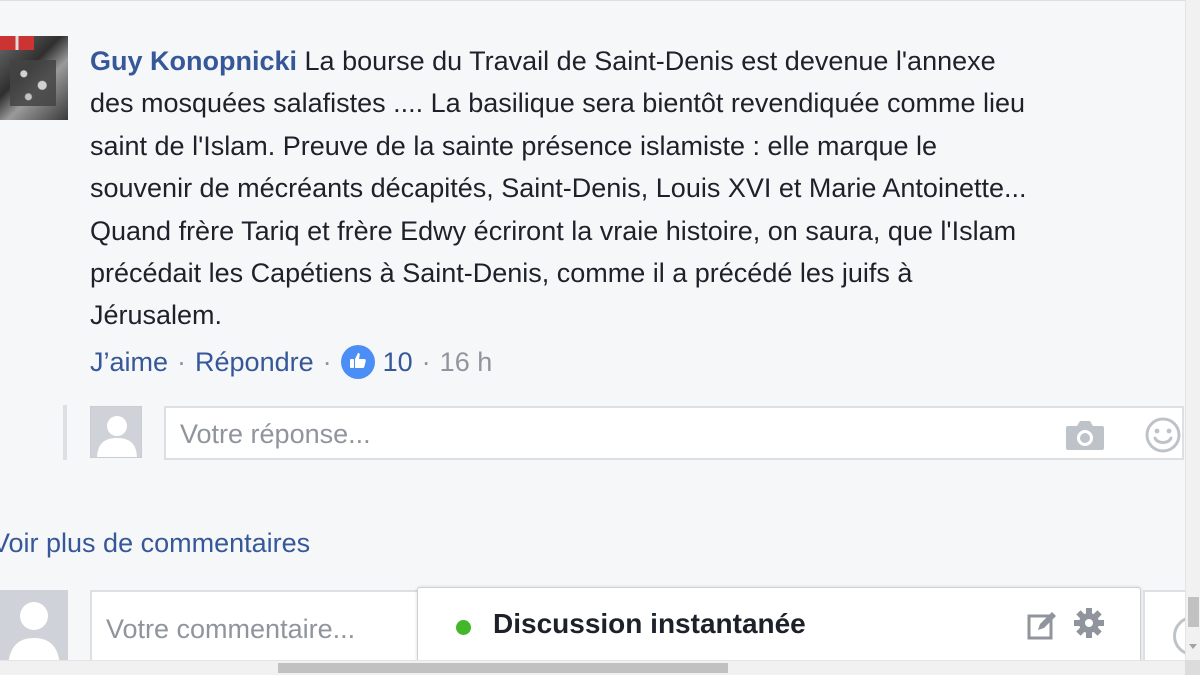  I want to click on like-icon, so click(357, 362).